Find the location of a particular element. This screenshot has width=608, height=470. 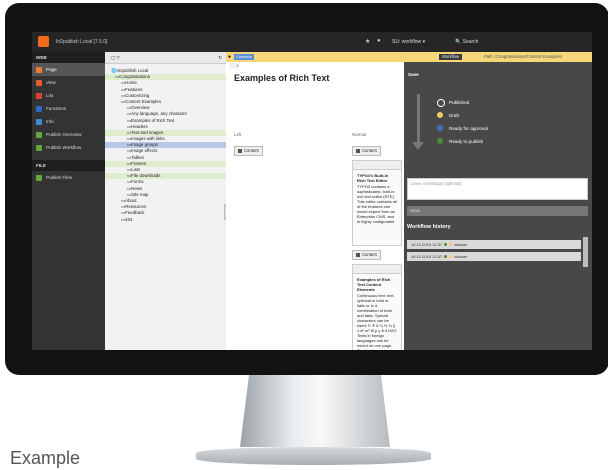

tree-node-label: Forms is located at coordinates (137, 182).